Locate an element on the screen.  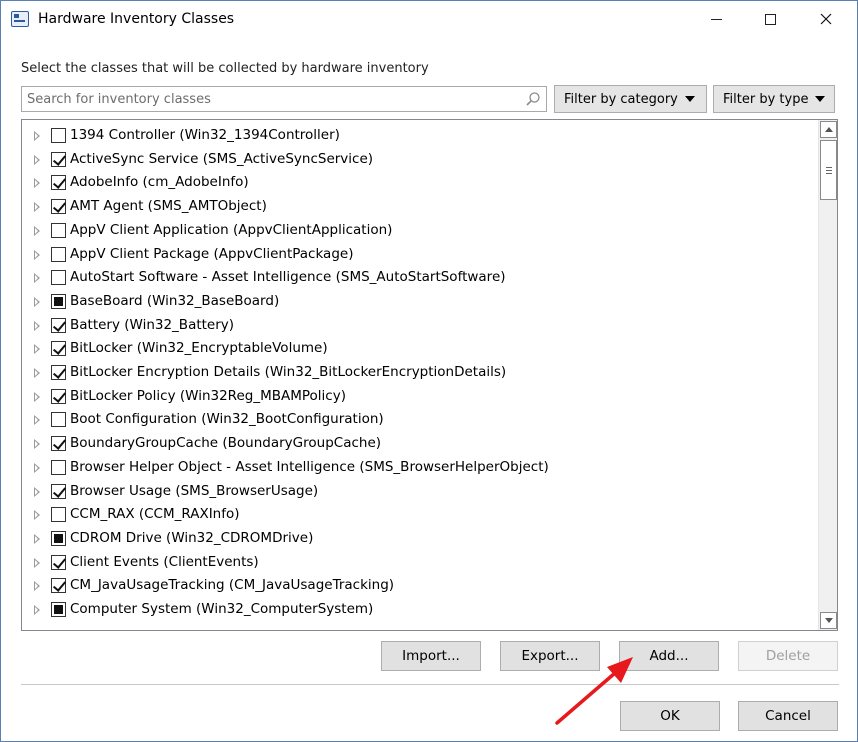
scroll-down-button is located at coordinates (828, 620).